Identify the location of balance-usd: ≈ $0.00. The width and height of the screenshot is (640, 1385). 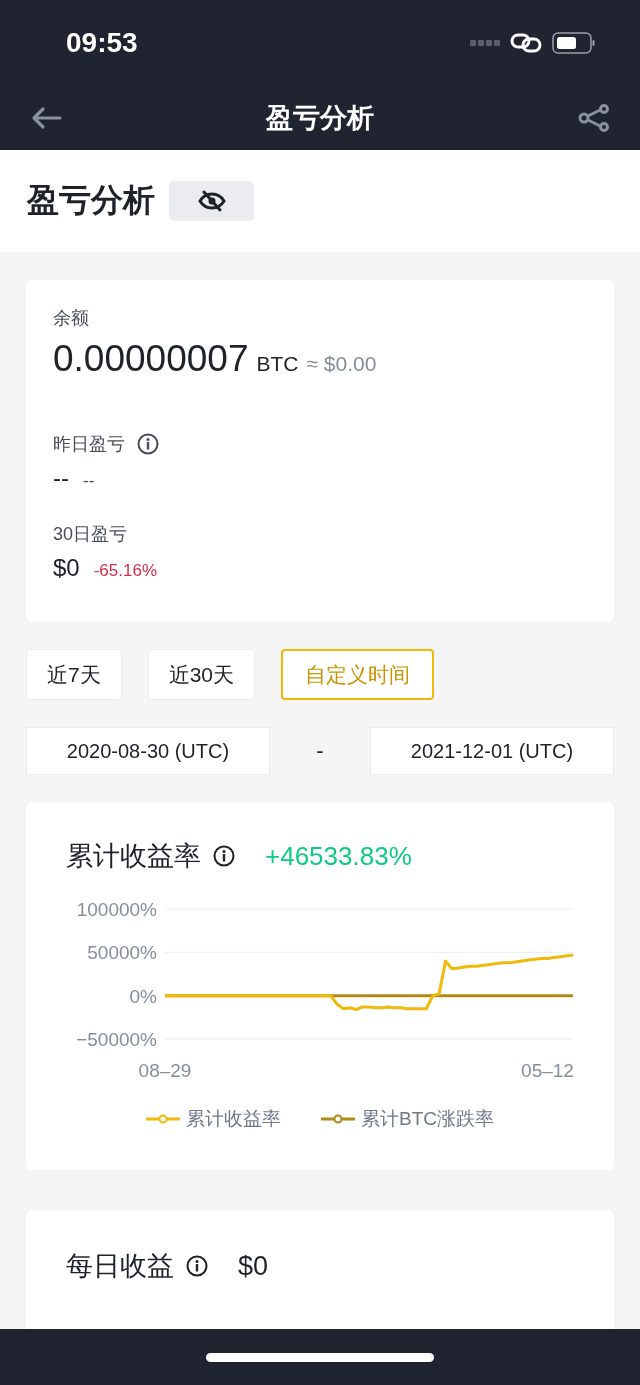
(341, 364).